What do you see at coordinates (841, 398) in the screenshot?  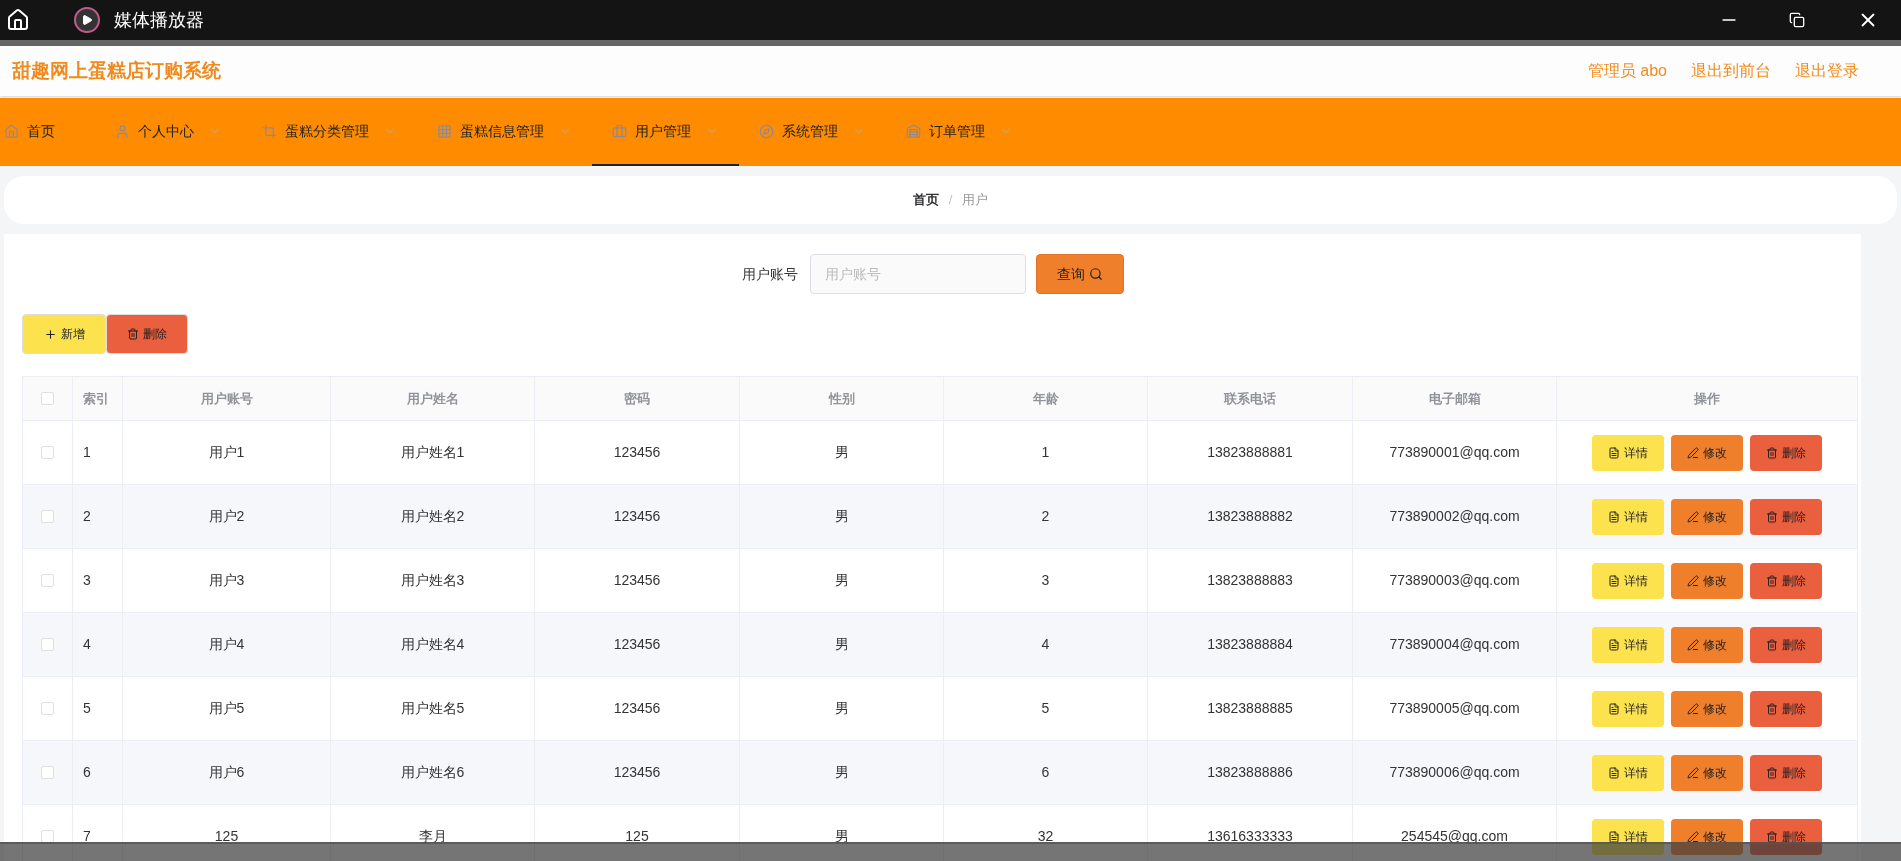 I see `column-header: 性别` at bounding box center [841, 398].